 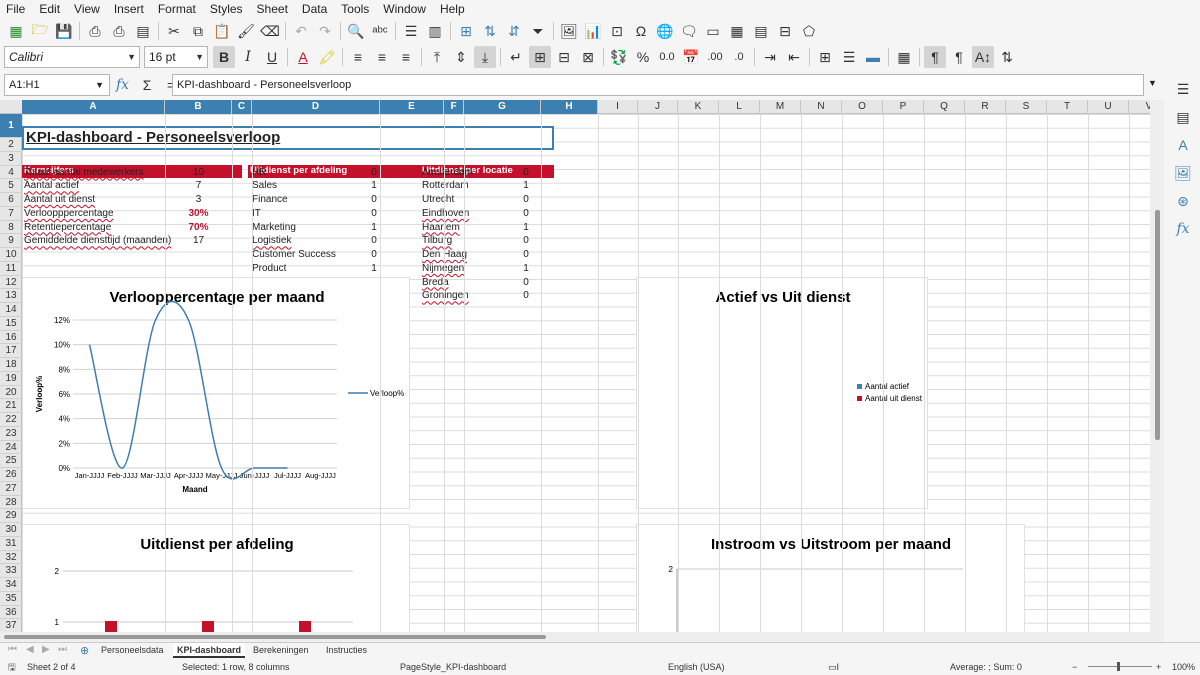 What do you see at coordinates (454, 107) in the screenshot?
I see `column-header-f: F` at bounding box center [454, 107].